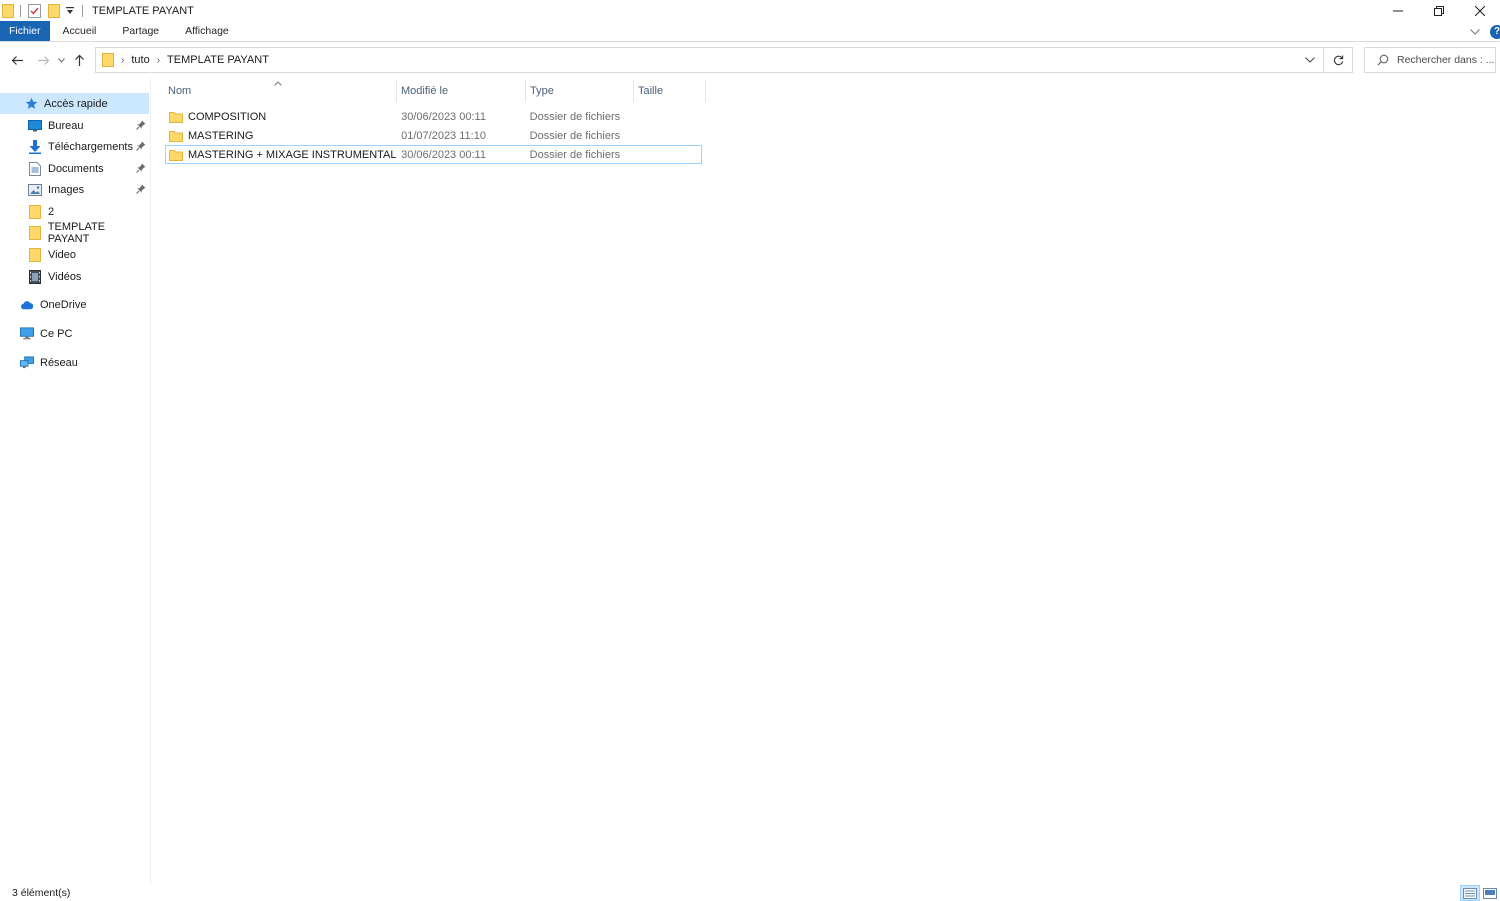  I want to click on sidebar-item-acces-rapide: Accès rapide, so click(74, 103).